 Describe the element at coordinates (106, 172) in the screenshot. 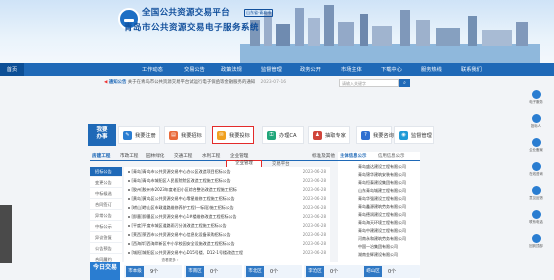

I see `sidebar-item: 招标公告` at that location.